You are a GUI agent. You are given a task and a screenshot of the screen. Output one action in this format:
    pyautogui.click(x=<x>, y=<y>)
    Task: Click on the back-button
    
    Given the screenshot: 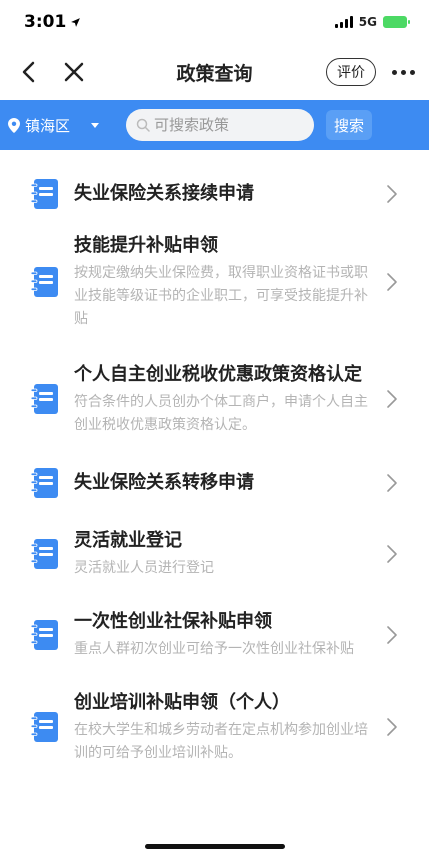 What is the action you would take?
    pyautogui.click(x=28, y=72)
    